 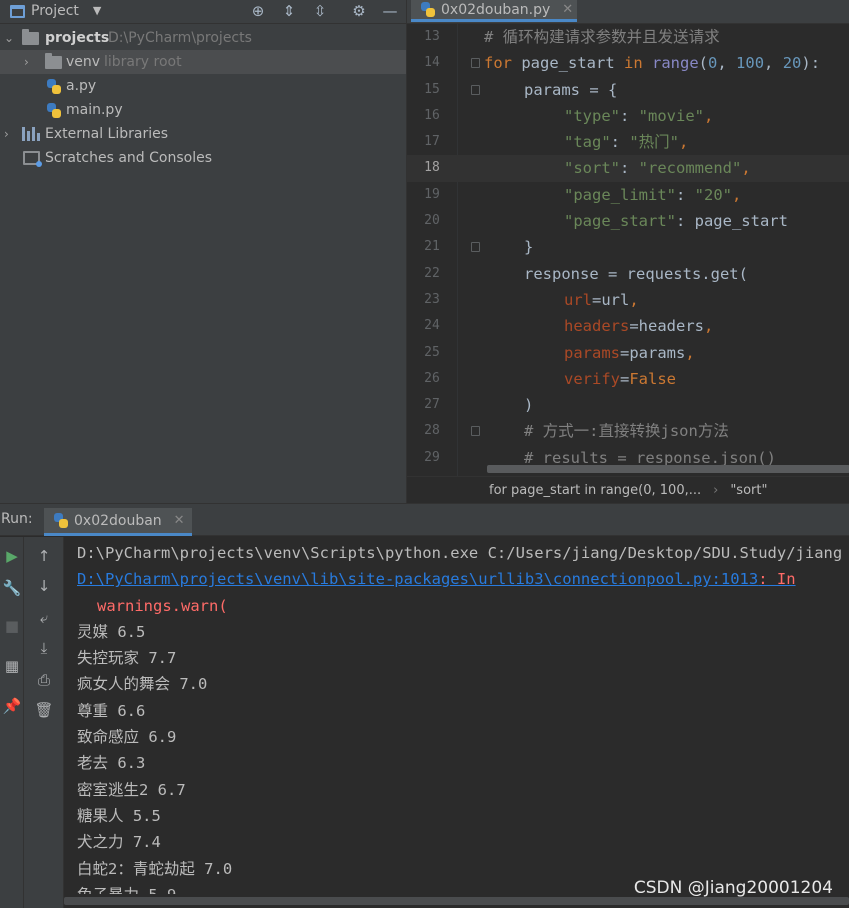 What do you see at coordinates (628, 221) in the screenshot?
I see `code-line: 20 "page_start": page_start` at bounding box center [628, 221].